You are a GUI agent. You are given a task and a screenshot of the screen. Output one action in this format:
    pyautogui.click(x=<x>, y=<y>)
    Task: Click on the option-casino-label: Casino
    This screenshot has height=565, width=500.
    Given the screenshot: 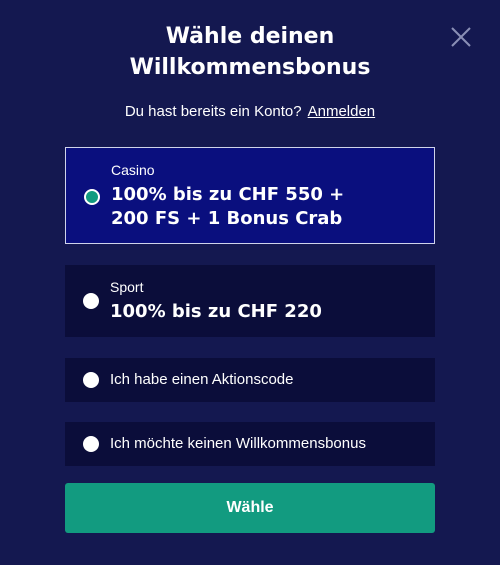 What is the action you would take?
    pyautogui.click(x=133, y=170)
    